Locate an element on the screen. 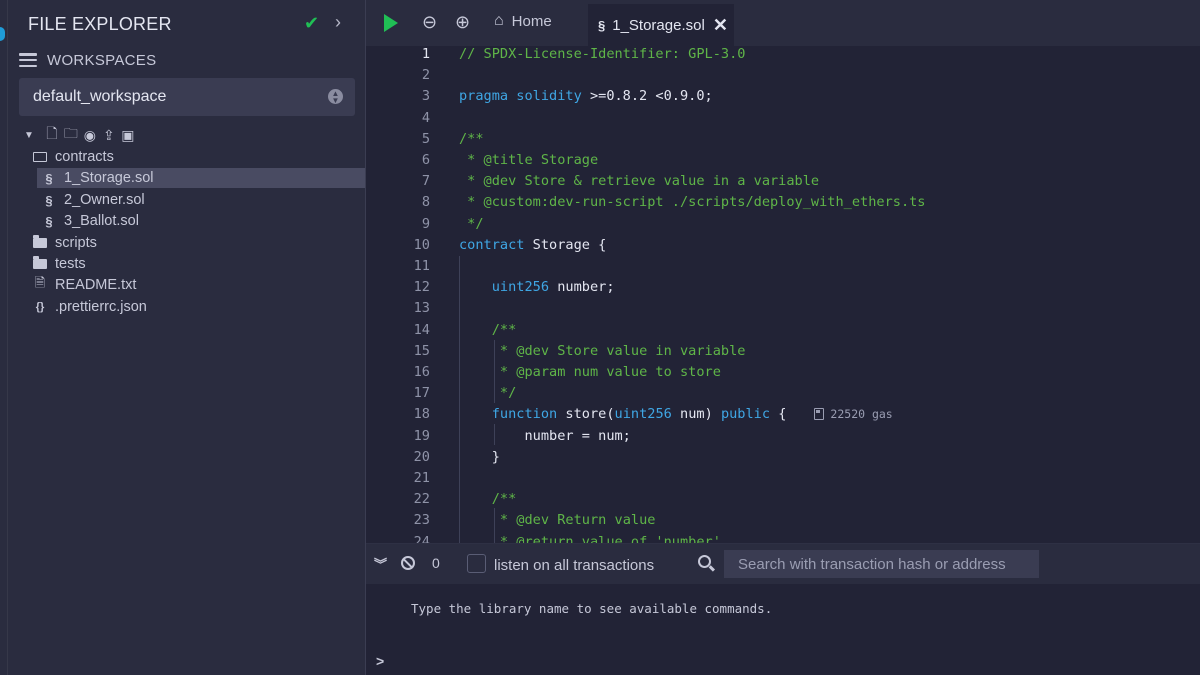 The width and height of the screenshot is (1200, 675). code-token: * @param num value to store is located at coordinates (606, 372).